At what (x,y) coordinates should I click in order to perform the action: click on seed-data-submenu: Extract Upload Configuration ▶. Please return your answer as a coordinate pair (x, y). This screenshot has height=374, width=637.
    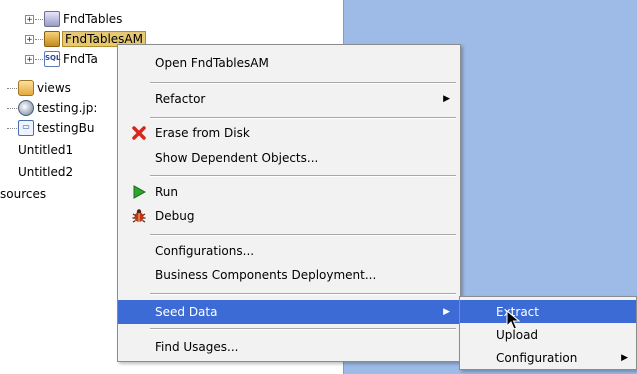
    Looking at the image, I should click on (548, 333).